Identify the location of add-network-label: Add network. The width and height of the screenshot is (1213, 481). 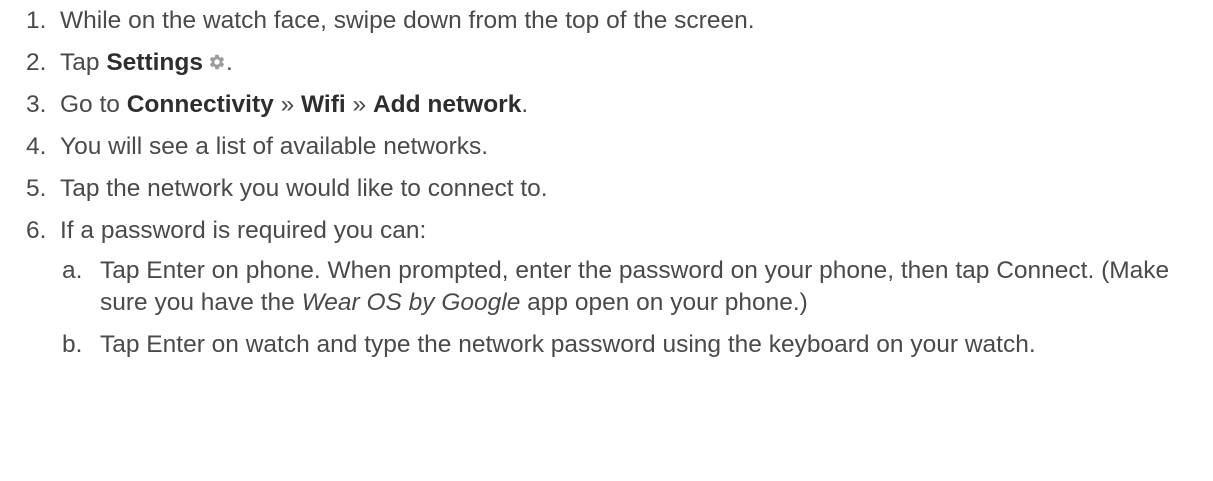
(447, 104).